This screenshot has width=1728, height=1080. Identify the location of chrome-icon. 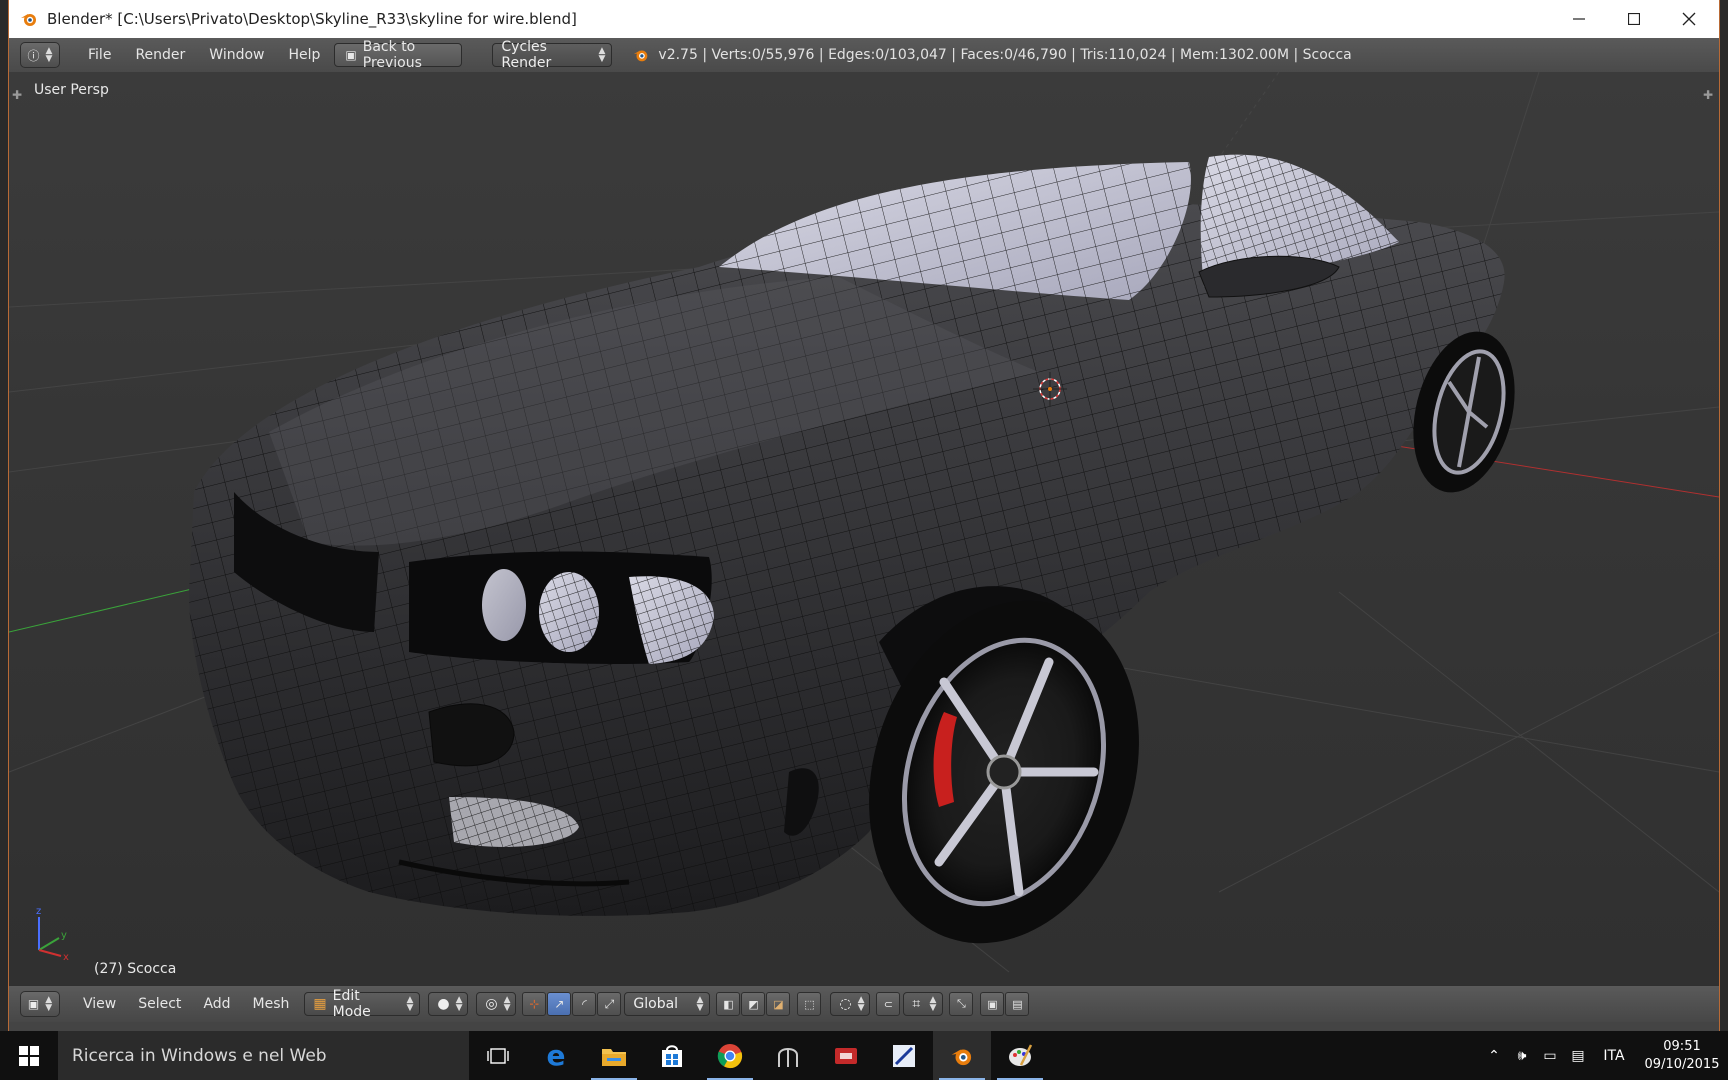
(730, 1055).